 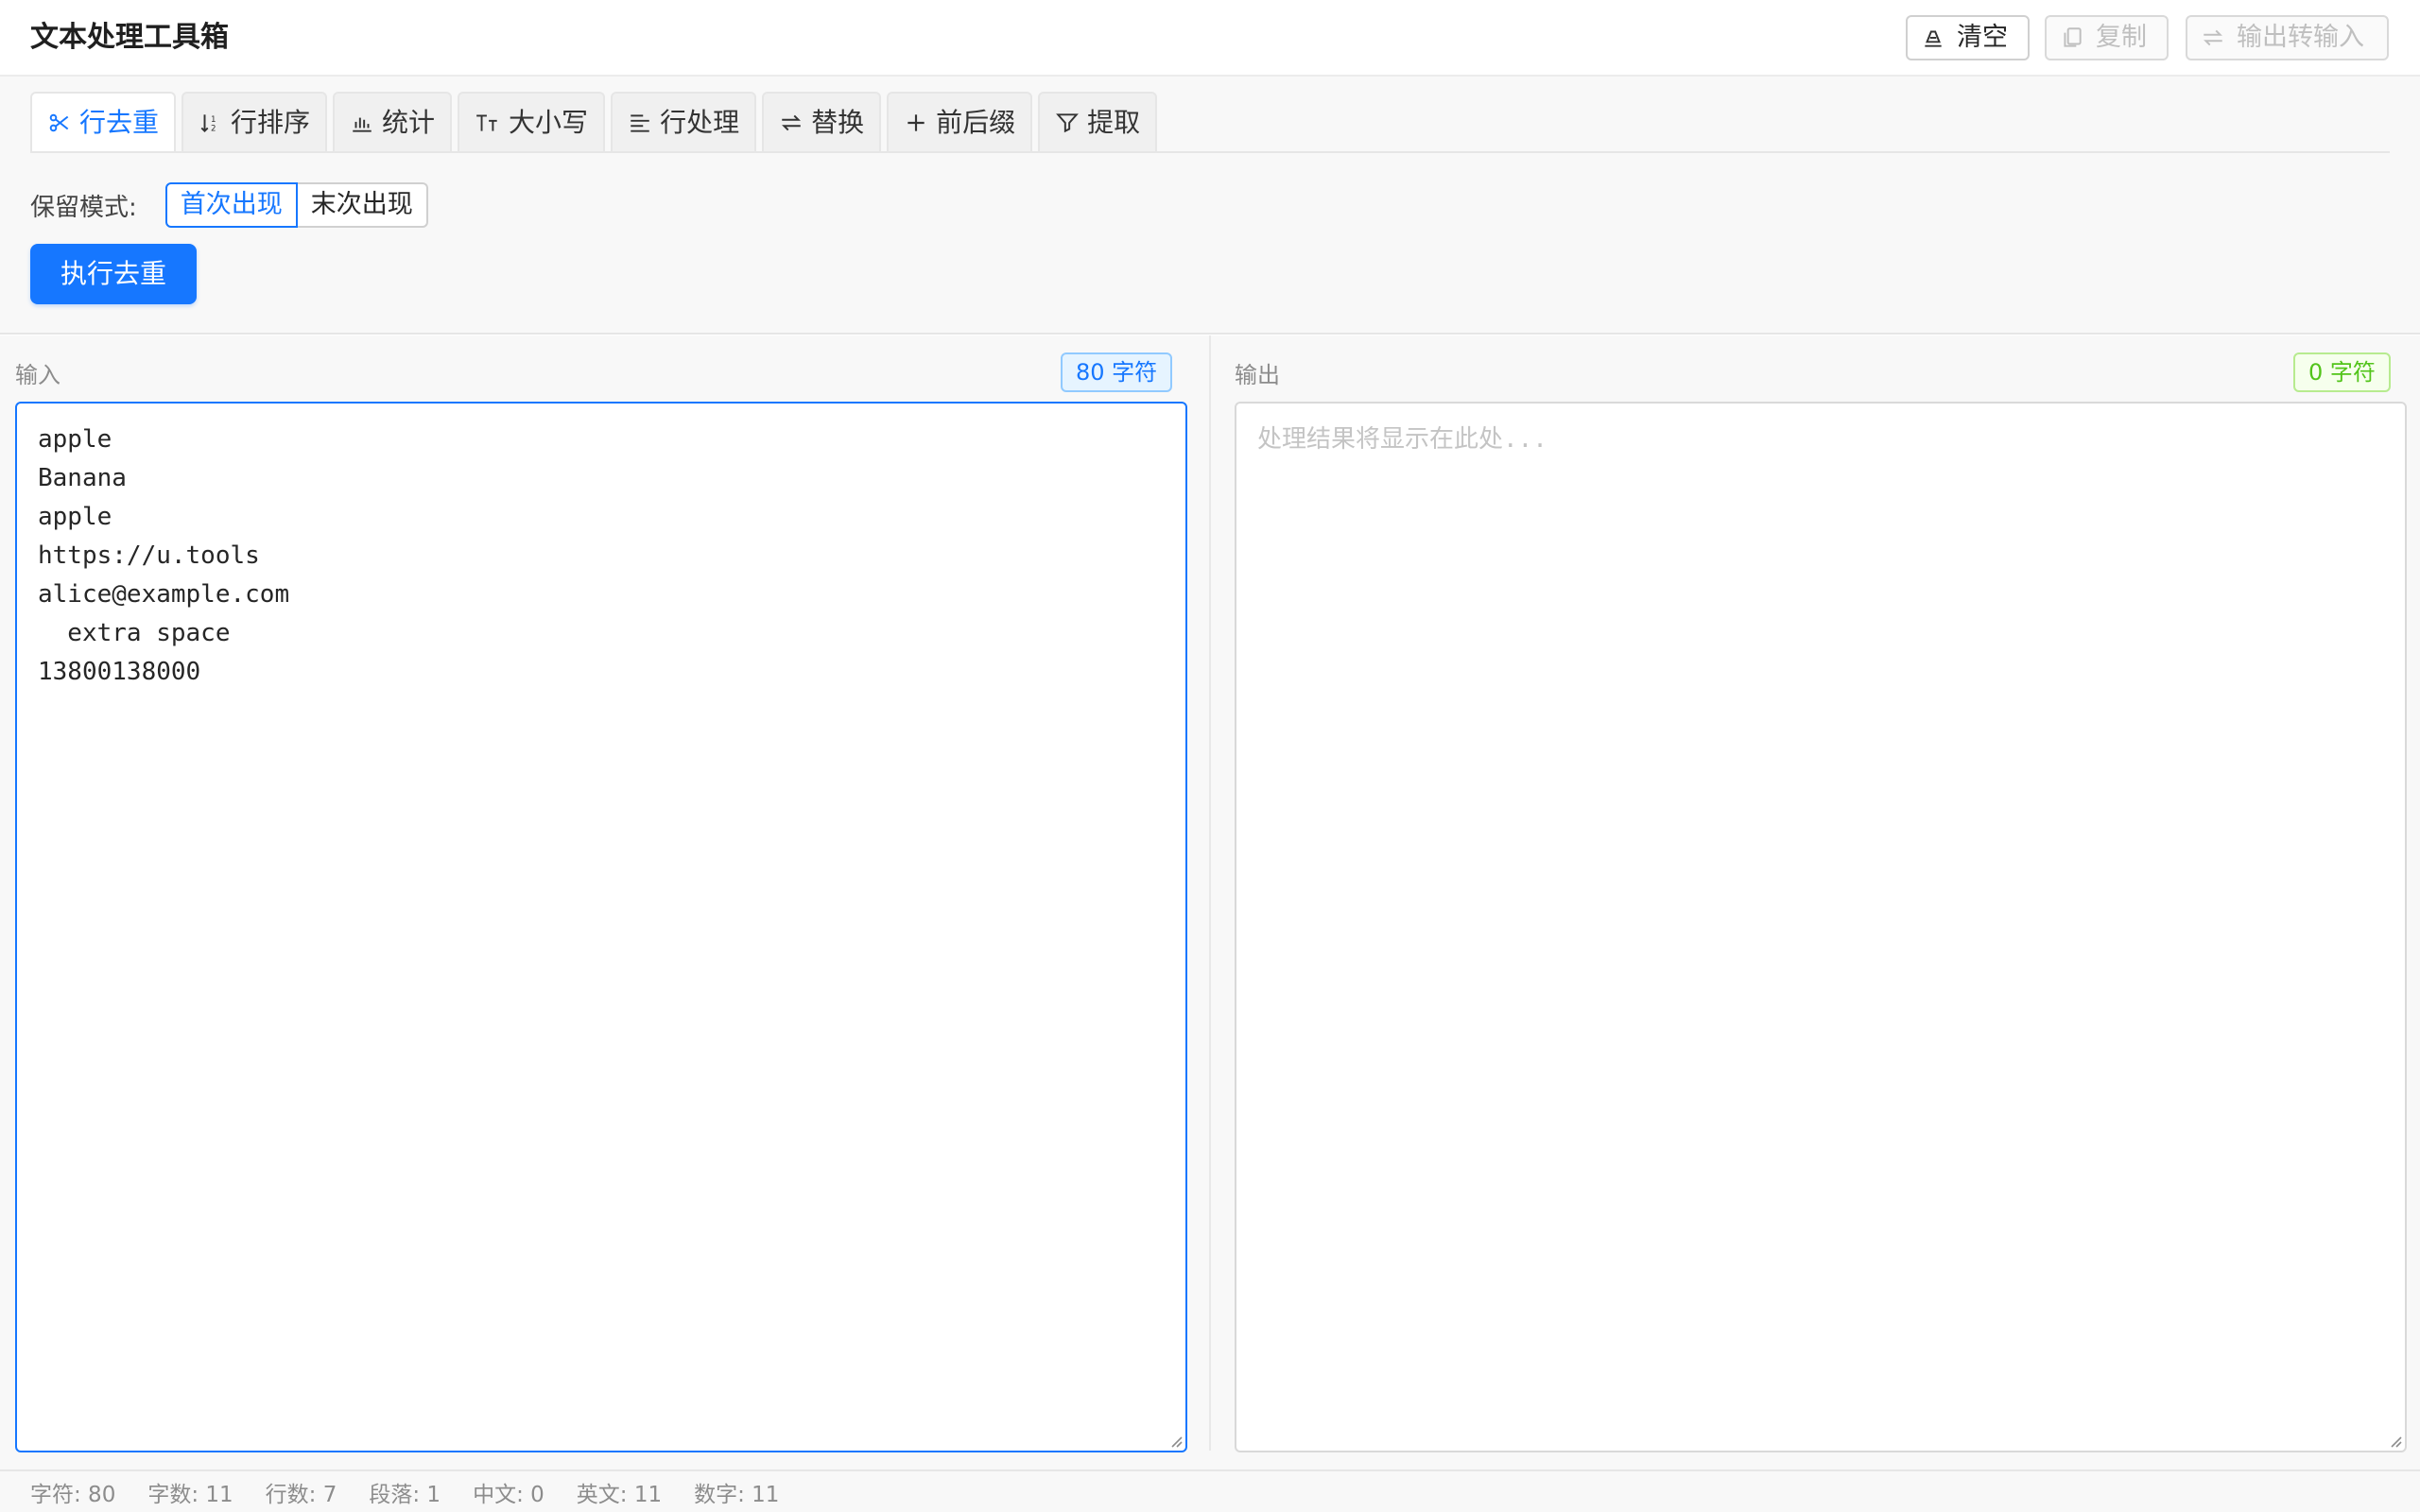 I want to click on stat-words: 字数: 11, so click(x=190, y=1494).